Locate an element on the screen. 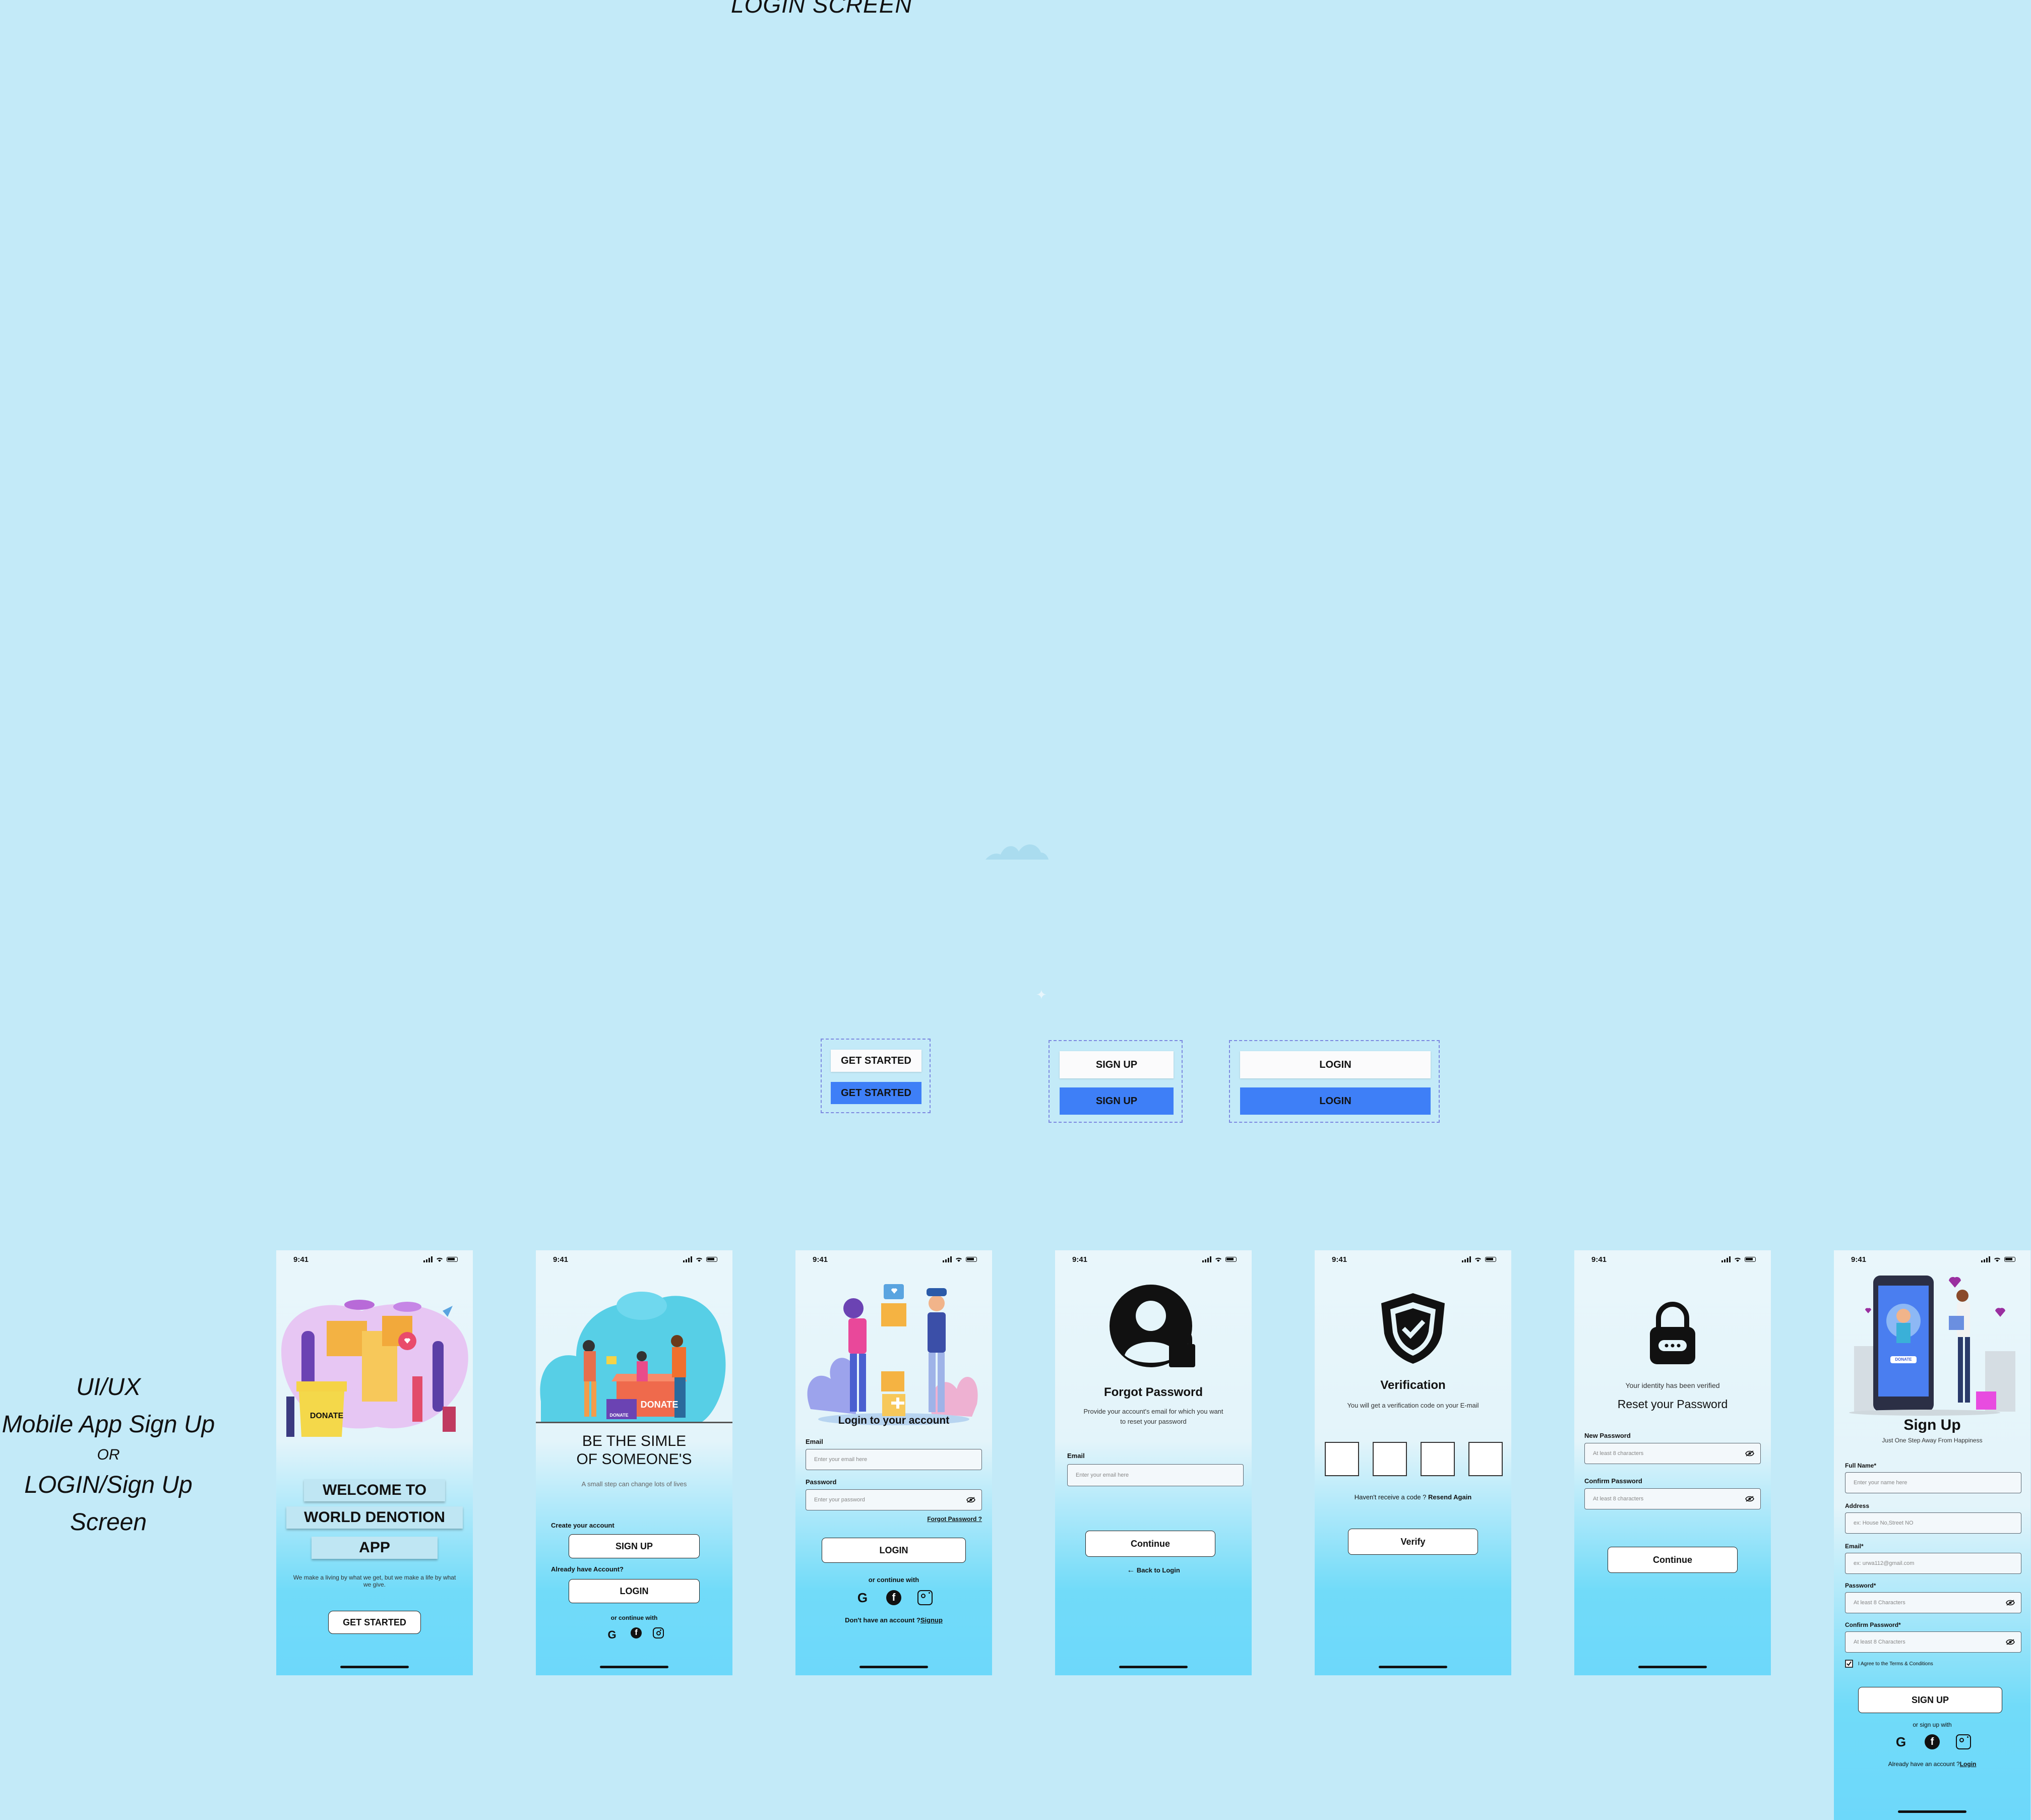 The image size is (2031, 1820). have-account-text: Already have an account ? is located at coordinates (1924, 1764).